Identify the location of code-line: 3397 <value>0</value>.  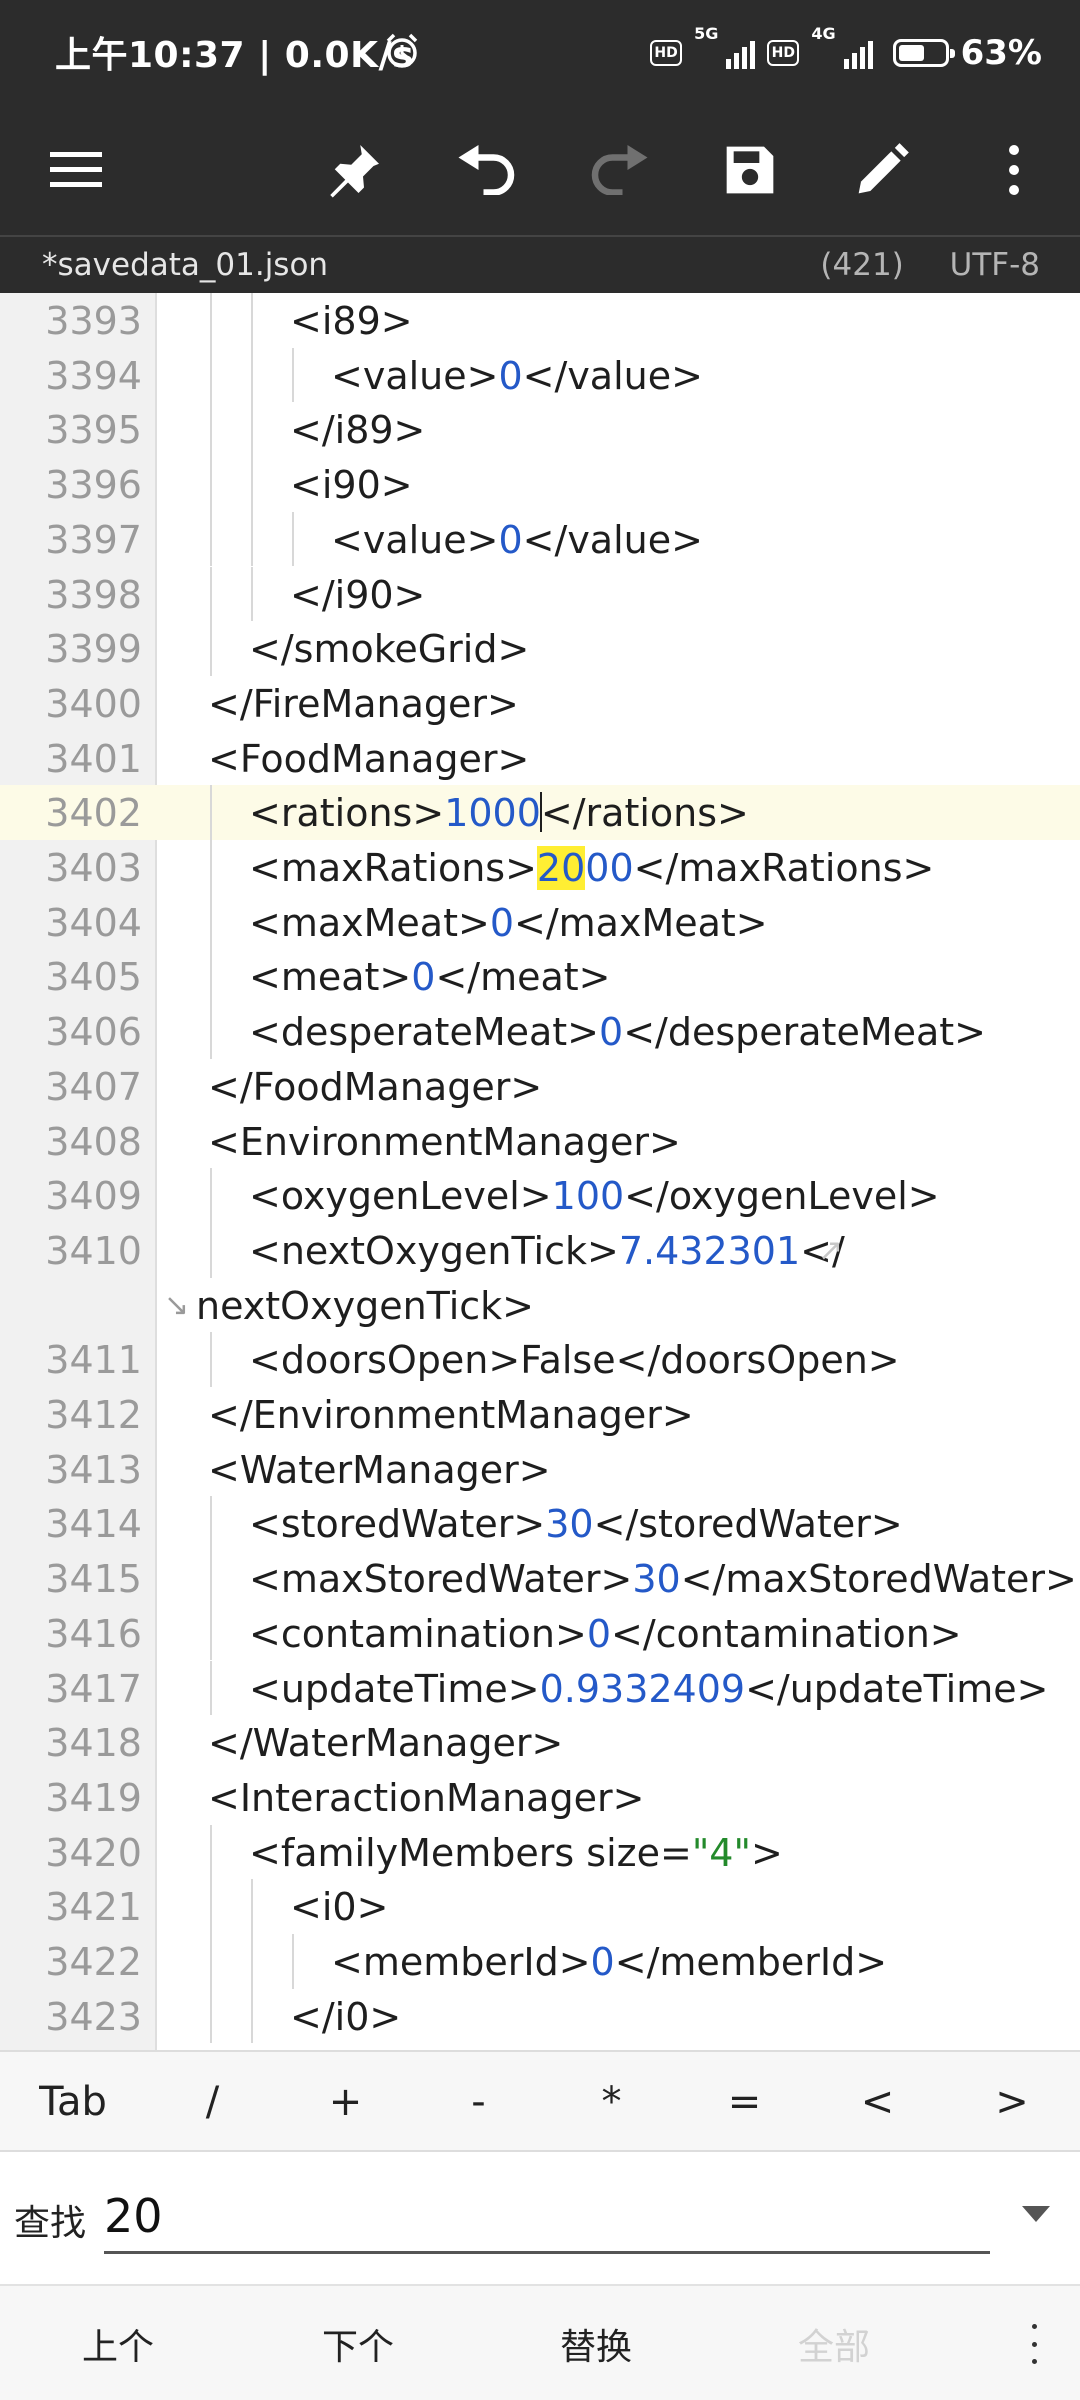
(540, 539).